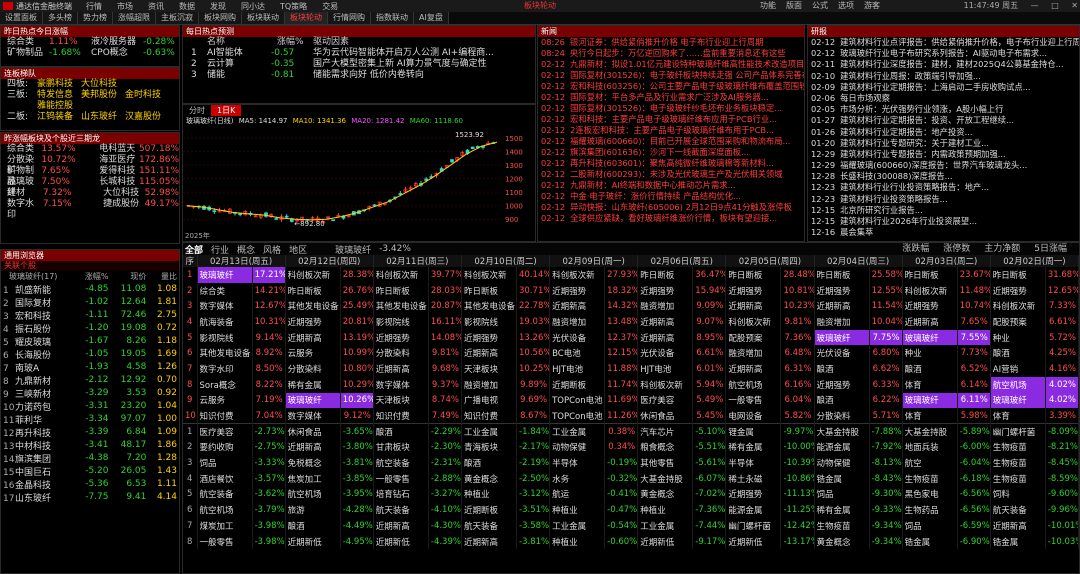 This screenshot has width=1080, height=574. Describe the element at coordinates (225, 384) in the screenshot. I see `sector-cell: Sora概念` at that location.